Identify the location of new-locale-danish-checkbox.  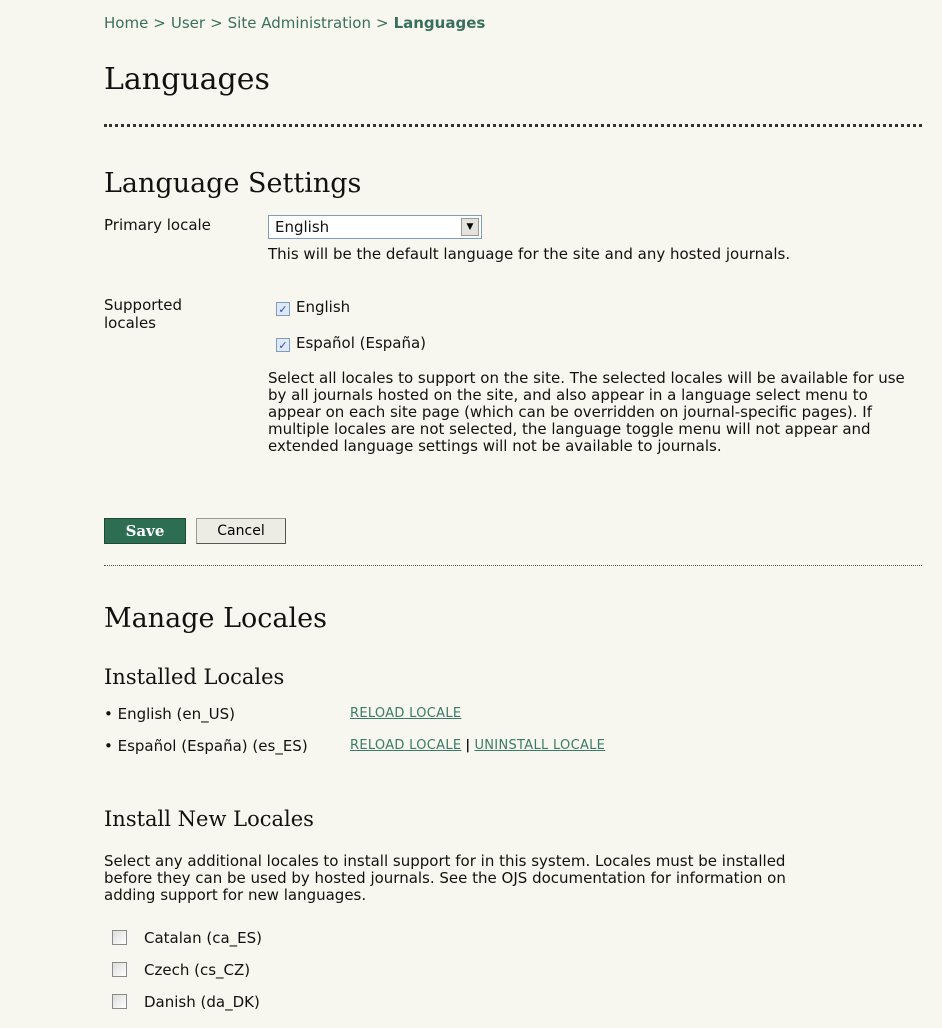
(119, 1001).